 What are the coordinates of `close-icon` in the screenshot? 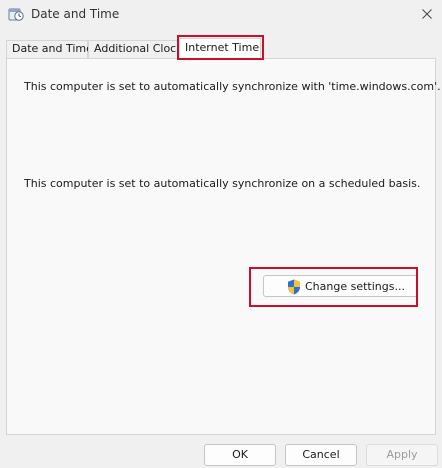 It's located at (427, 14).